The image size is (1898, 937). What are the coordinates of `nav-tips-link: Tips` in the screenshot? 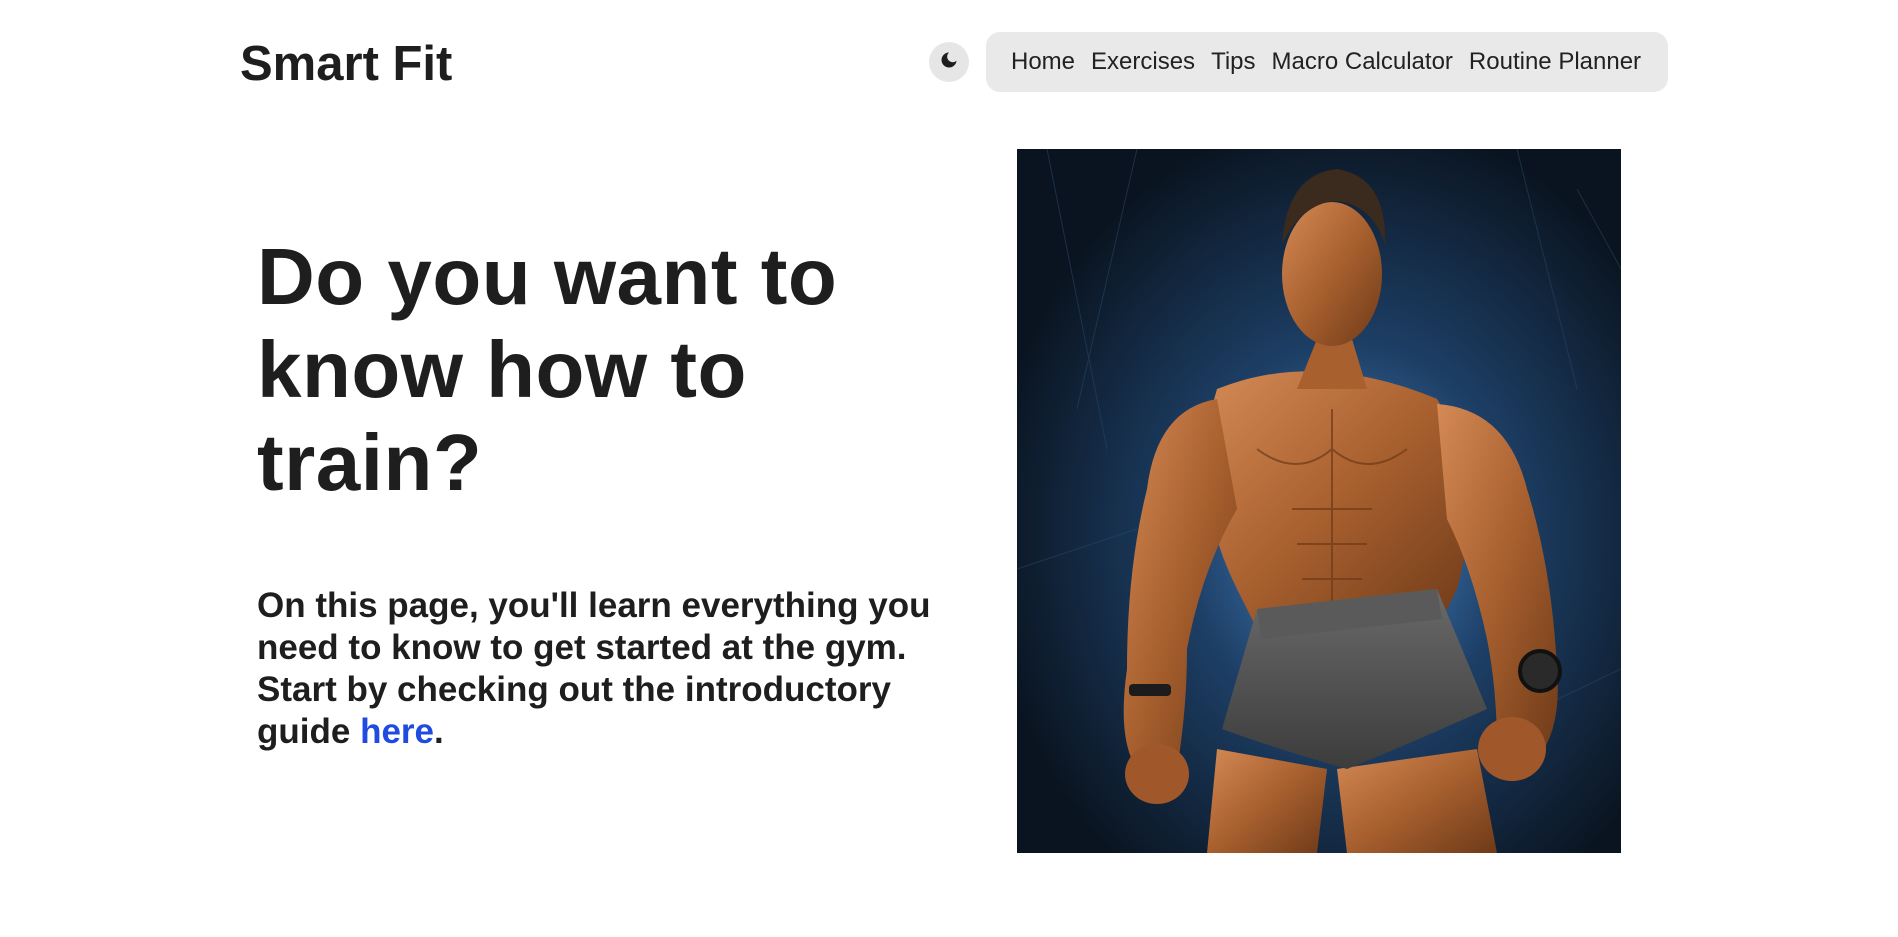 It's located at (1233, 62).